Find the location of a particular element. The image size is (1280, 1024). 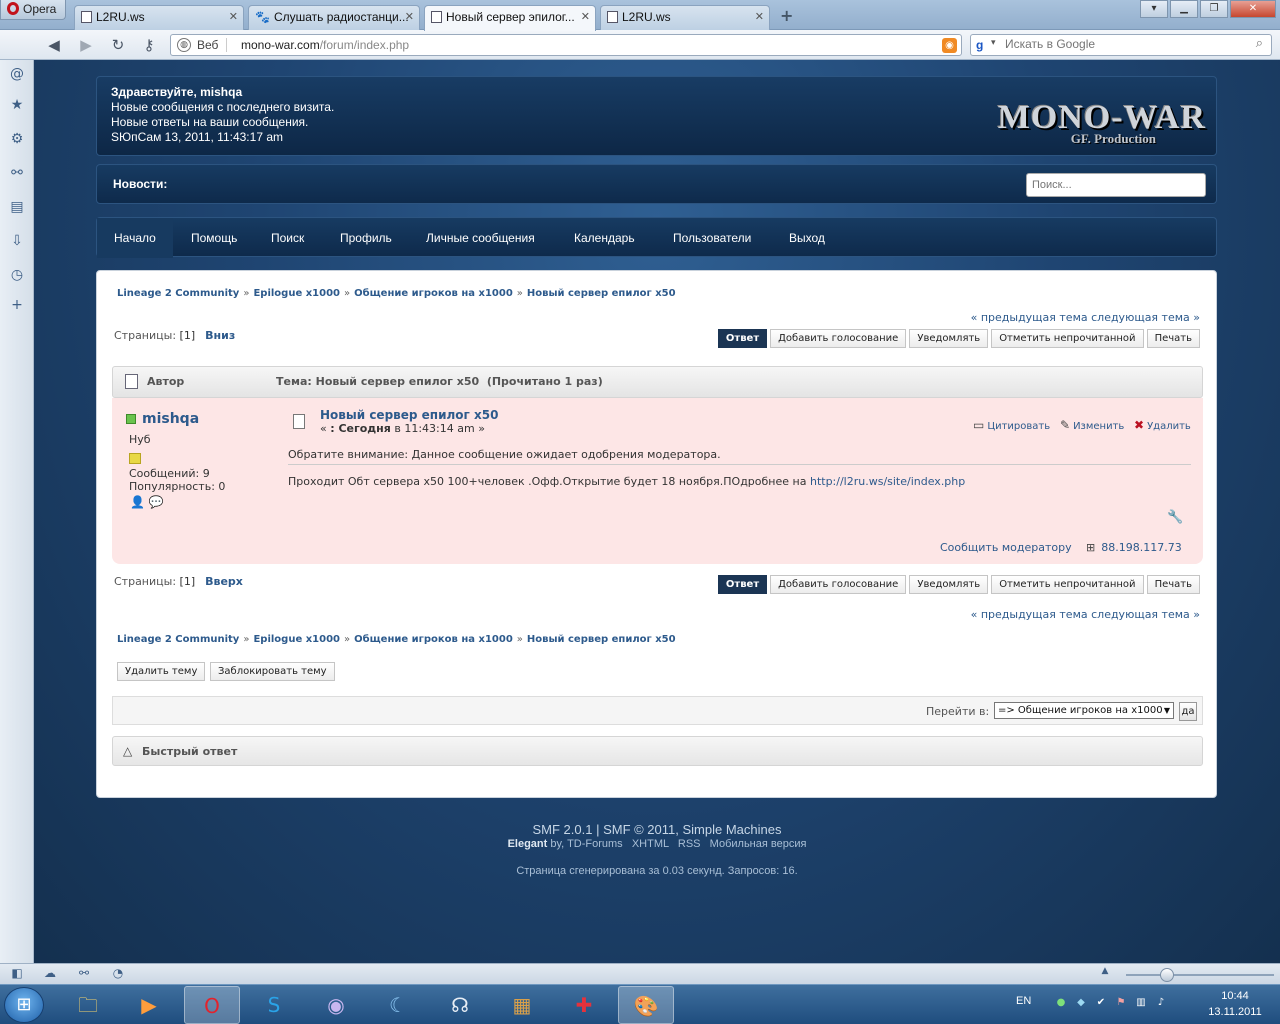

turbo-icon: ☁ is located at coordinates (50, 974).